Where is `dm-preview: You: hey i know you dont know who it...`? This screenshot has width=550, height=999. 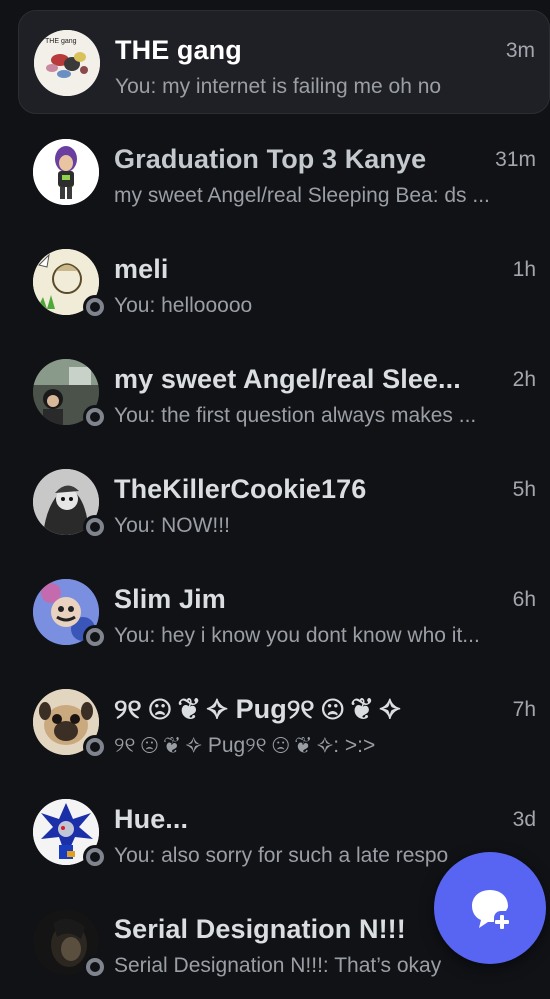
dm-preview: You: hey i know you dont know who it... is located at coordinates (297, 635).